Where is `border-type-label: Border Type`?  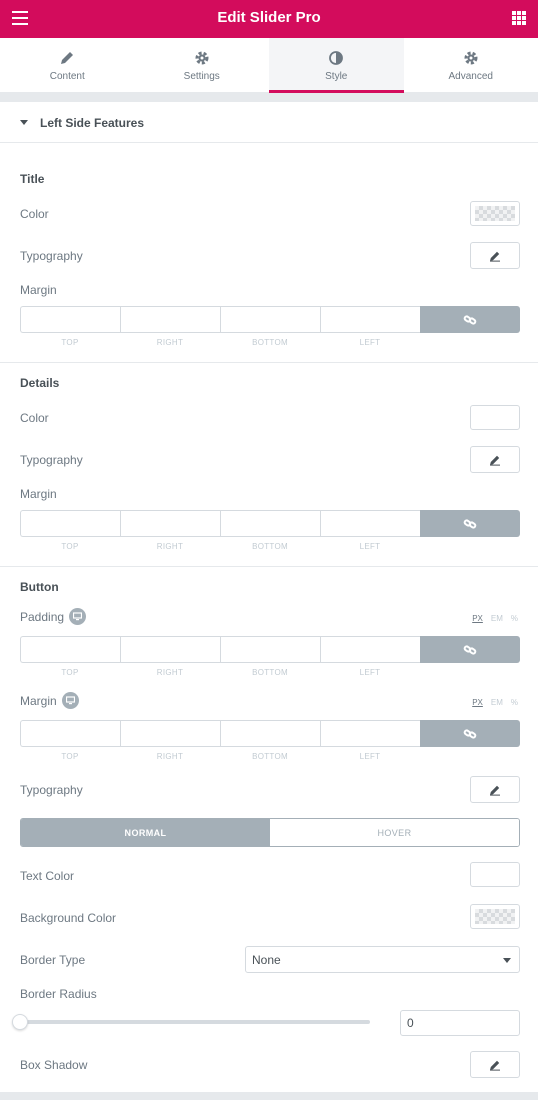
border-type-label: Border Type is located at coordinates (53, 960).